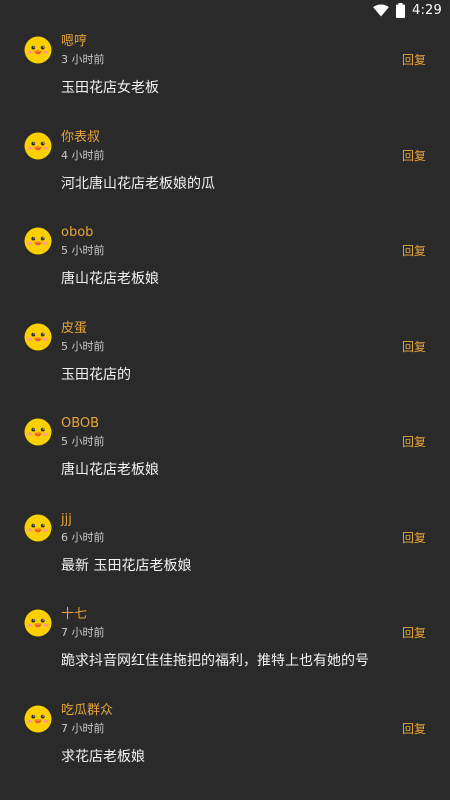 The height and width of the screenshot is (800, 450). Describe the element at coordinates (77, 233) in the screenshot. I see `comment-username: obob` at that location.